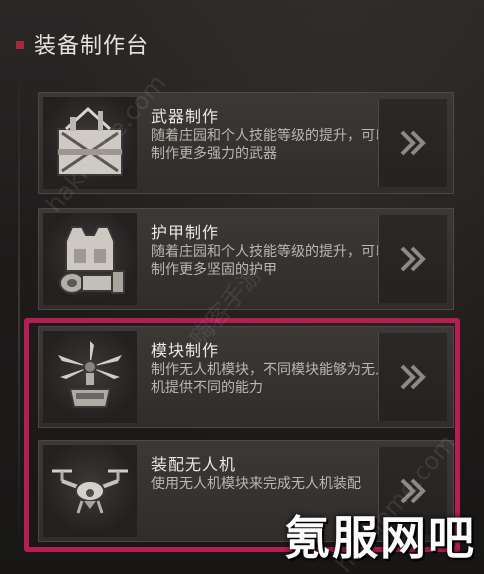  What do you see at coordinates (92, 46) in the screenshot?
I see `page-title: 装备制作台` at bounding box center [92, 46].